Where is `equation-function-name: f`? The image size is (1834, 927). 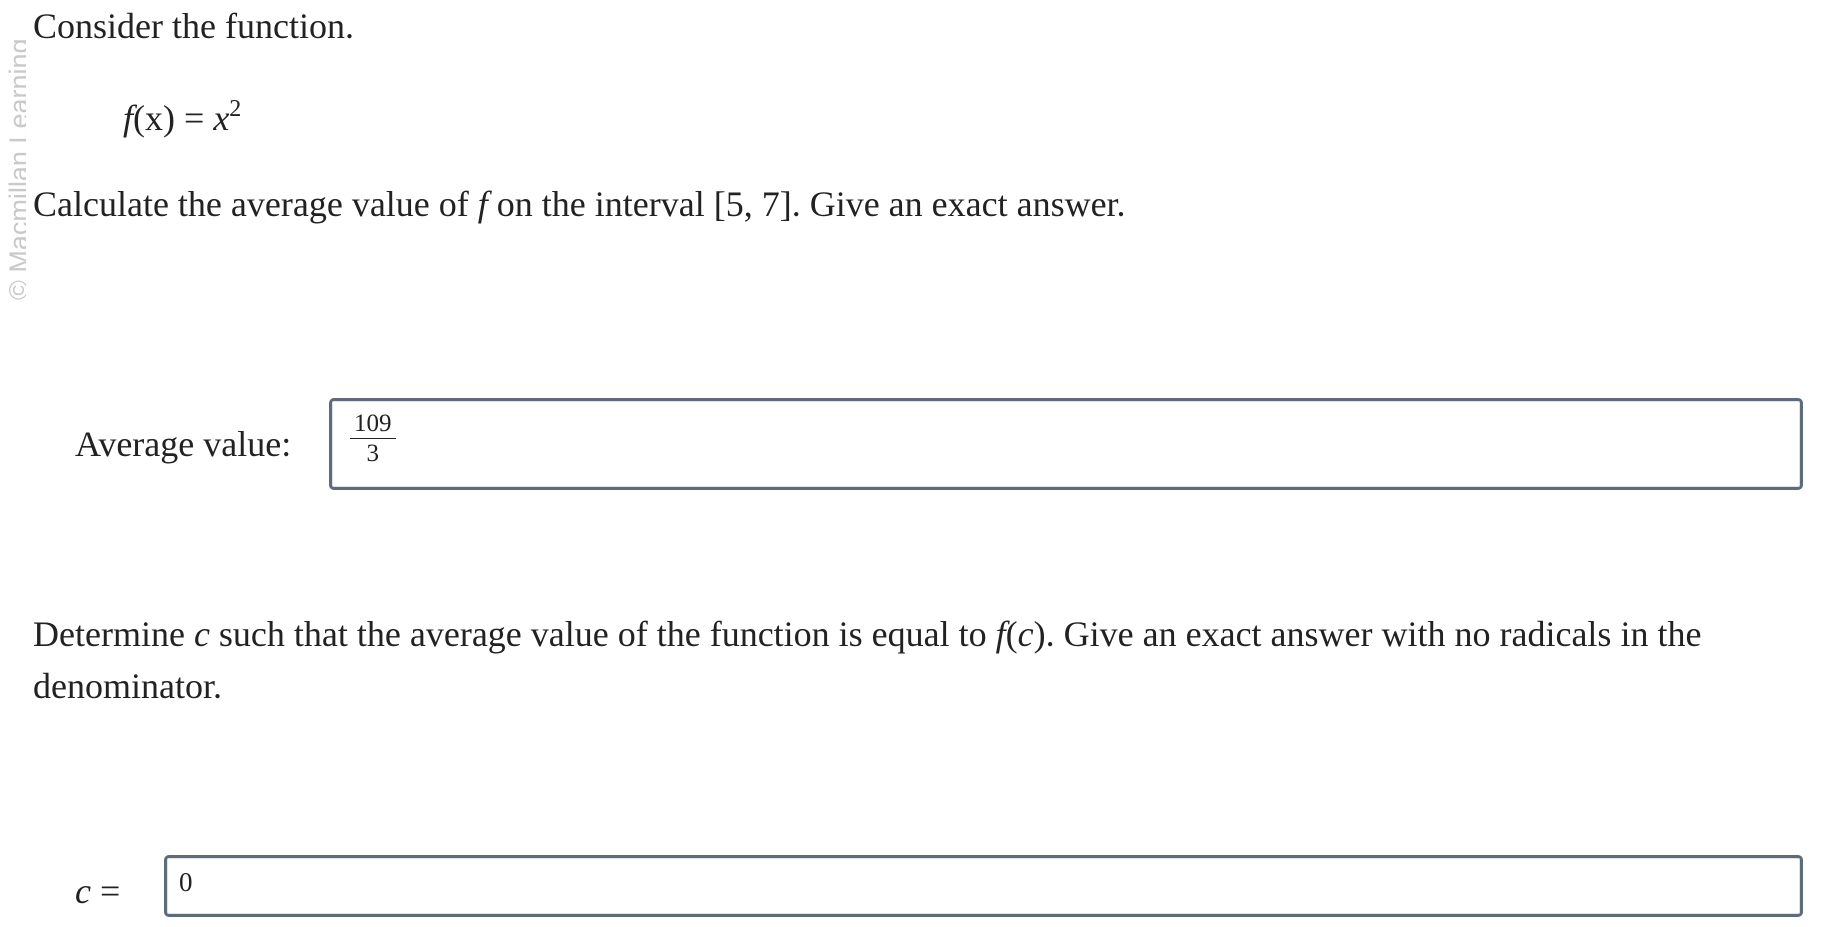 equation-function-name: f is located at coordinates (128, 118).